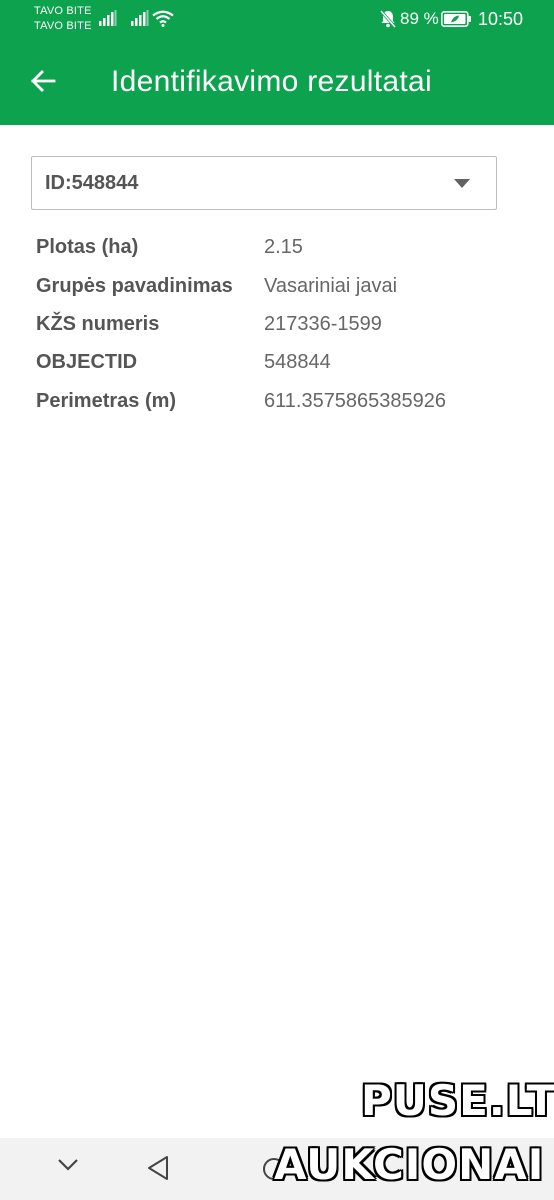  I want to click on attribute-row: OBJECTID 548844, so click(286, 366).